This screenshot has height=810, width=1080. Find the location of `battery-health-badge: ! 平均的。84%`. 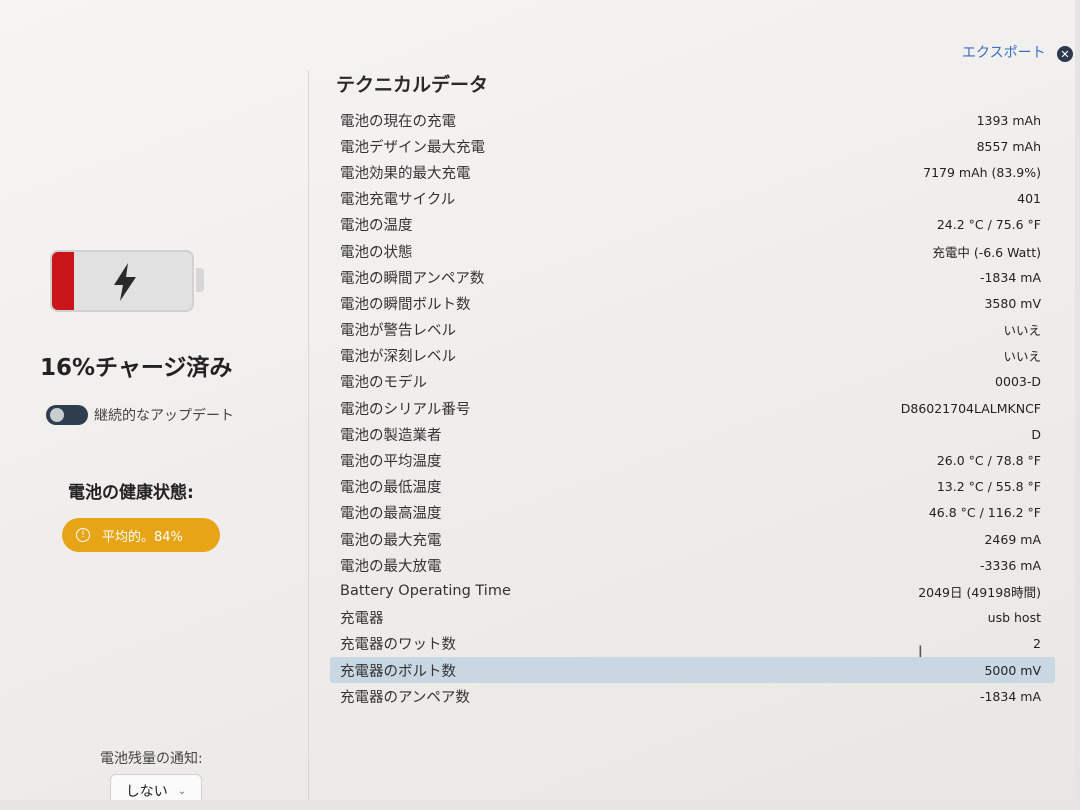

battery-health-badge: ! 平均的。84% is located at coordinates (141, 535).